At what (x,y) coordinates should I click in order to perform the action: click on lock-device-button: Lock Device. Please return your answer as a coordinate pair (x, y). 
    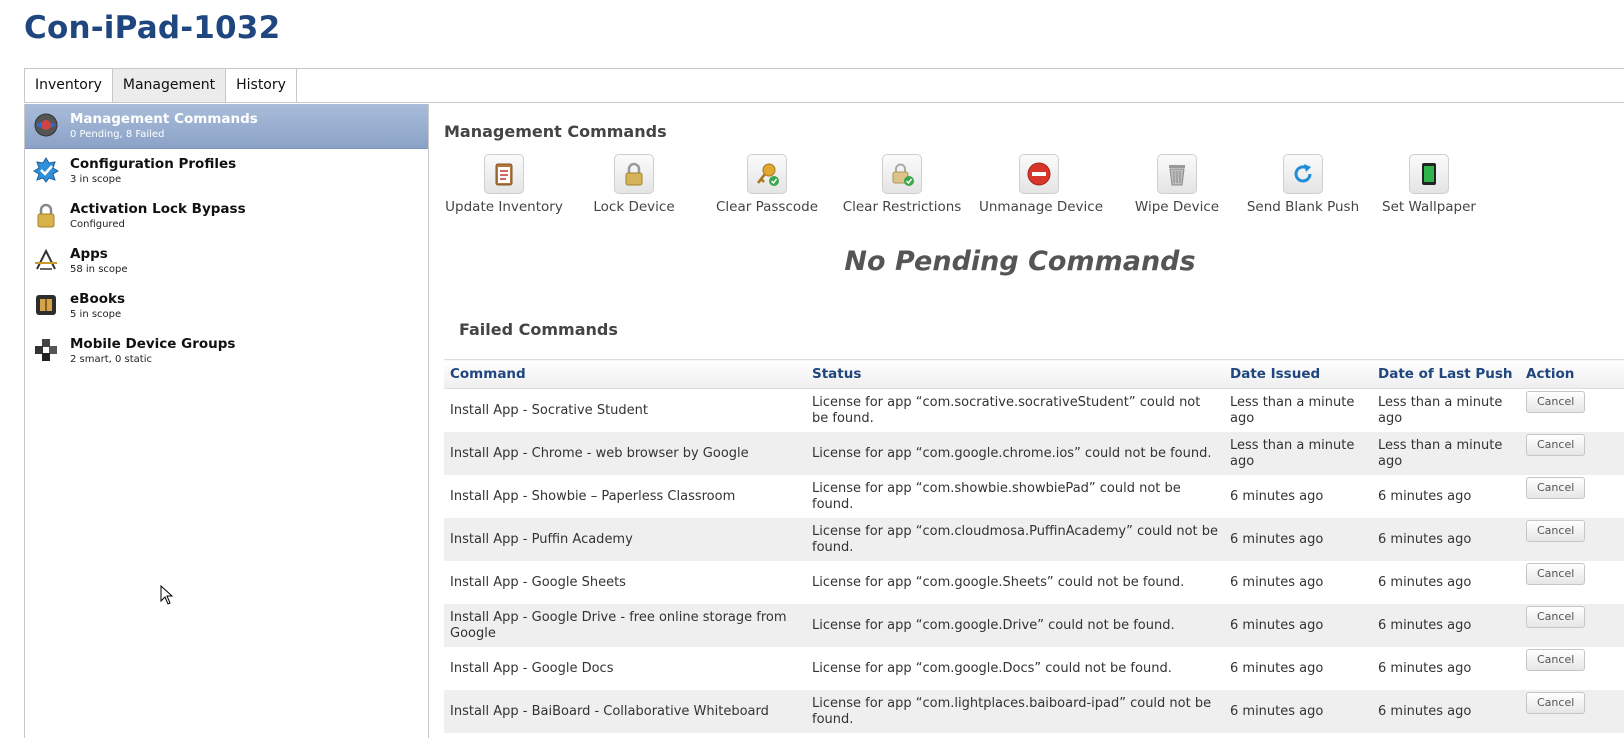
    Looking at the image, I should click on (634, 184).